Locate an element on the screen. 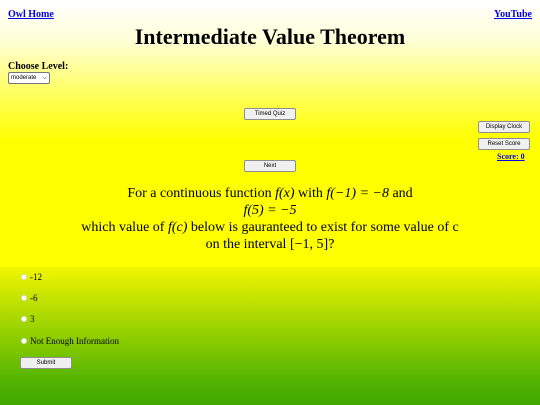 The height and width of the screenshot is (405, 540). page-title: Intermediate Value Theorem is located at coordinates (270, 36).